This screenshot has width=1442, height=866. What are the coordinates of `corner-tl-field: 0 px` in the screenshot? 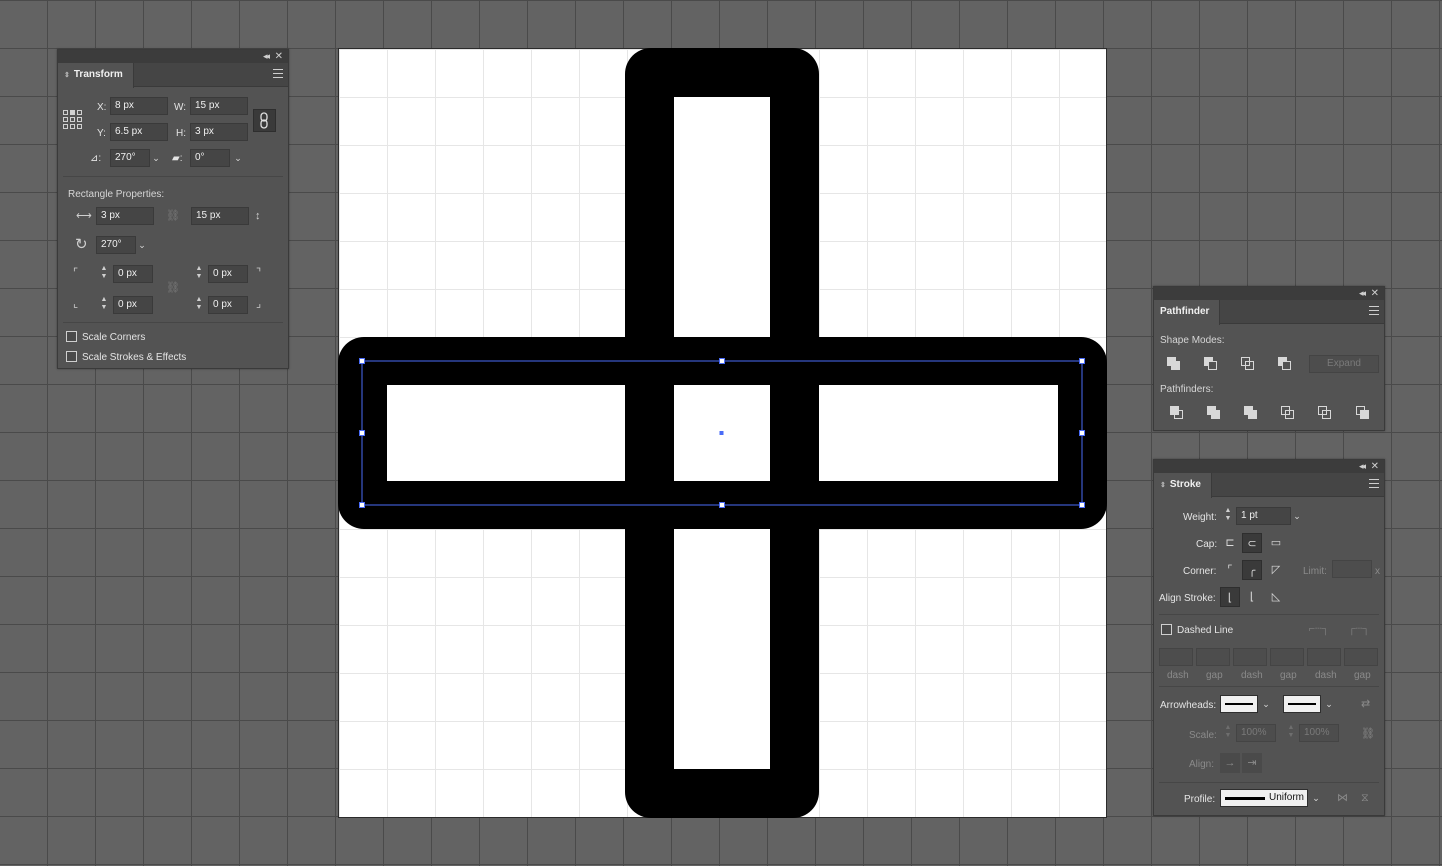 It's located at (133, 274).